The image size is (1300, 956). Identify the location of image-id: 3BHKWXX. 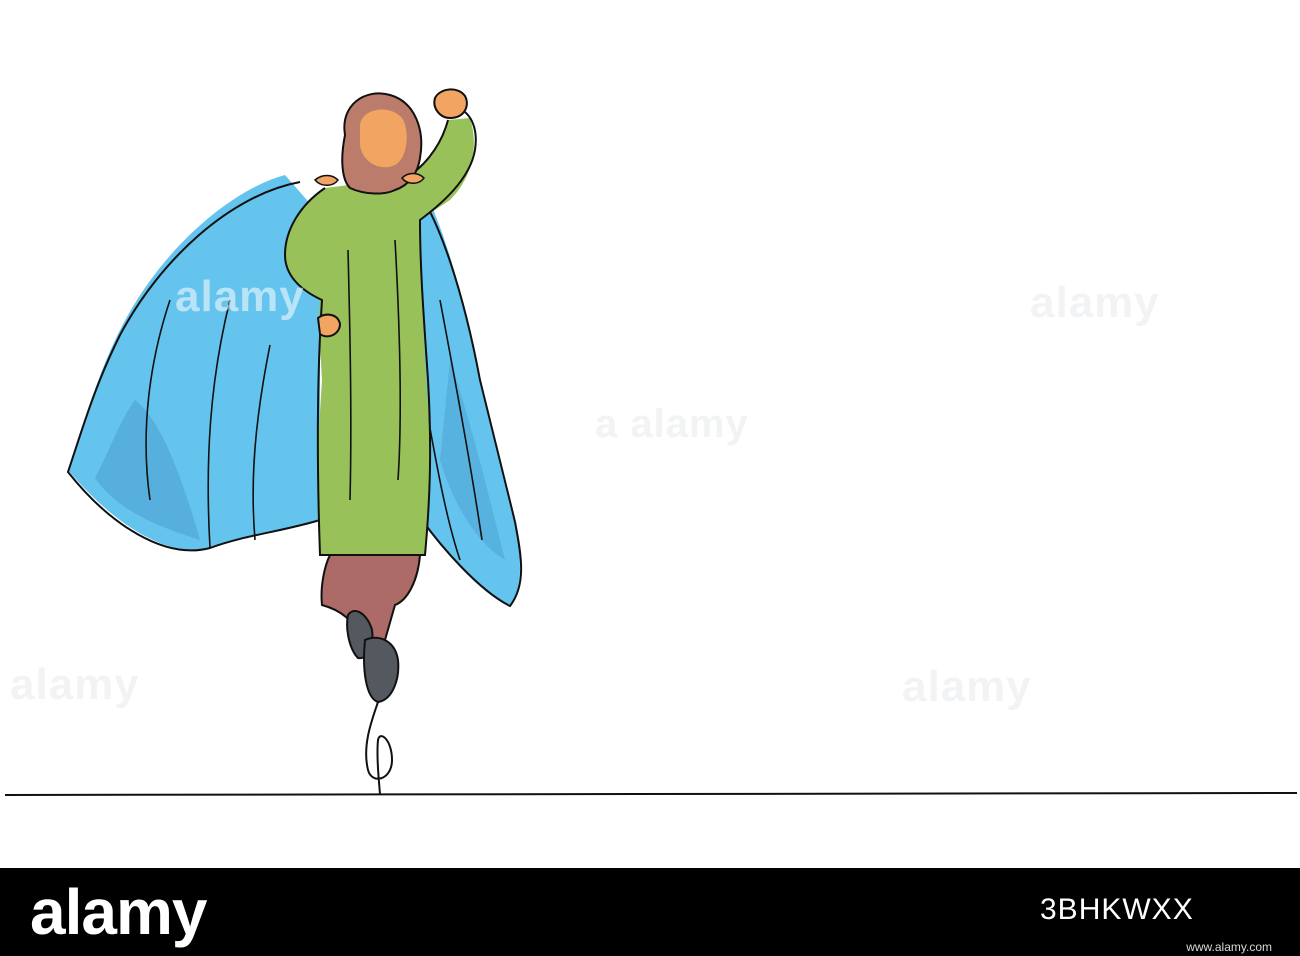
(1117, 909).